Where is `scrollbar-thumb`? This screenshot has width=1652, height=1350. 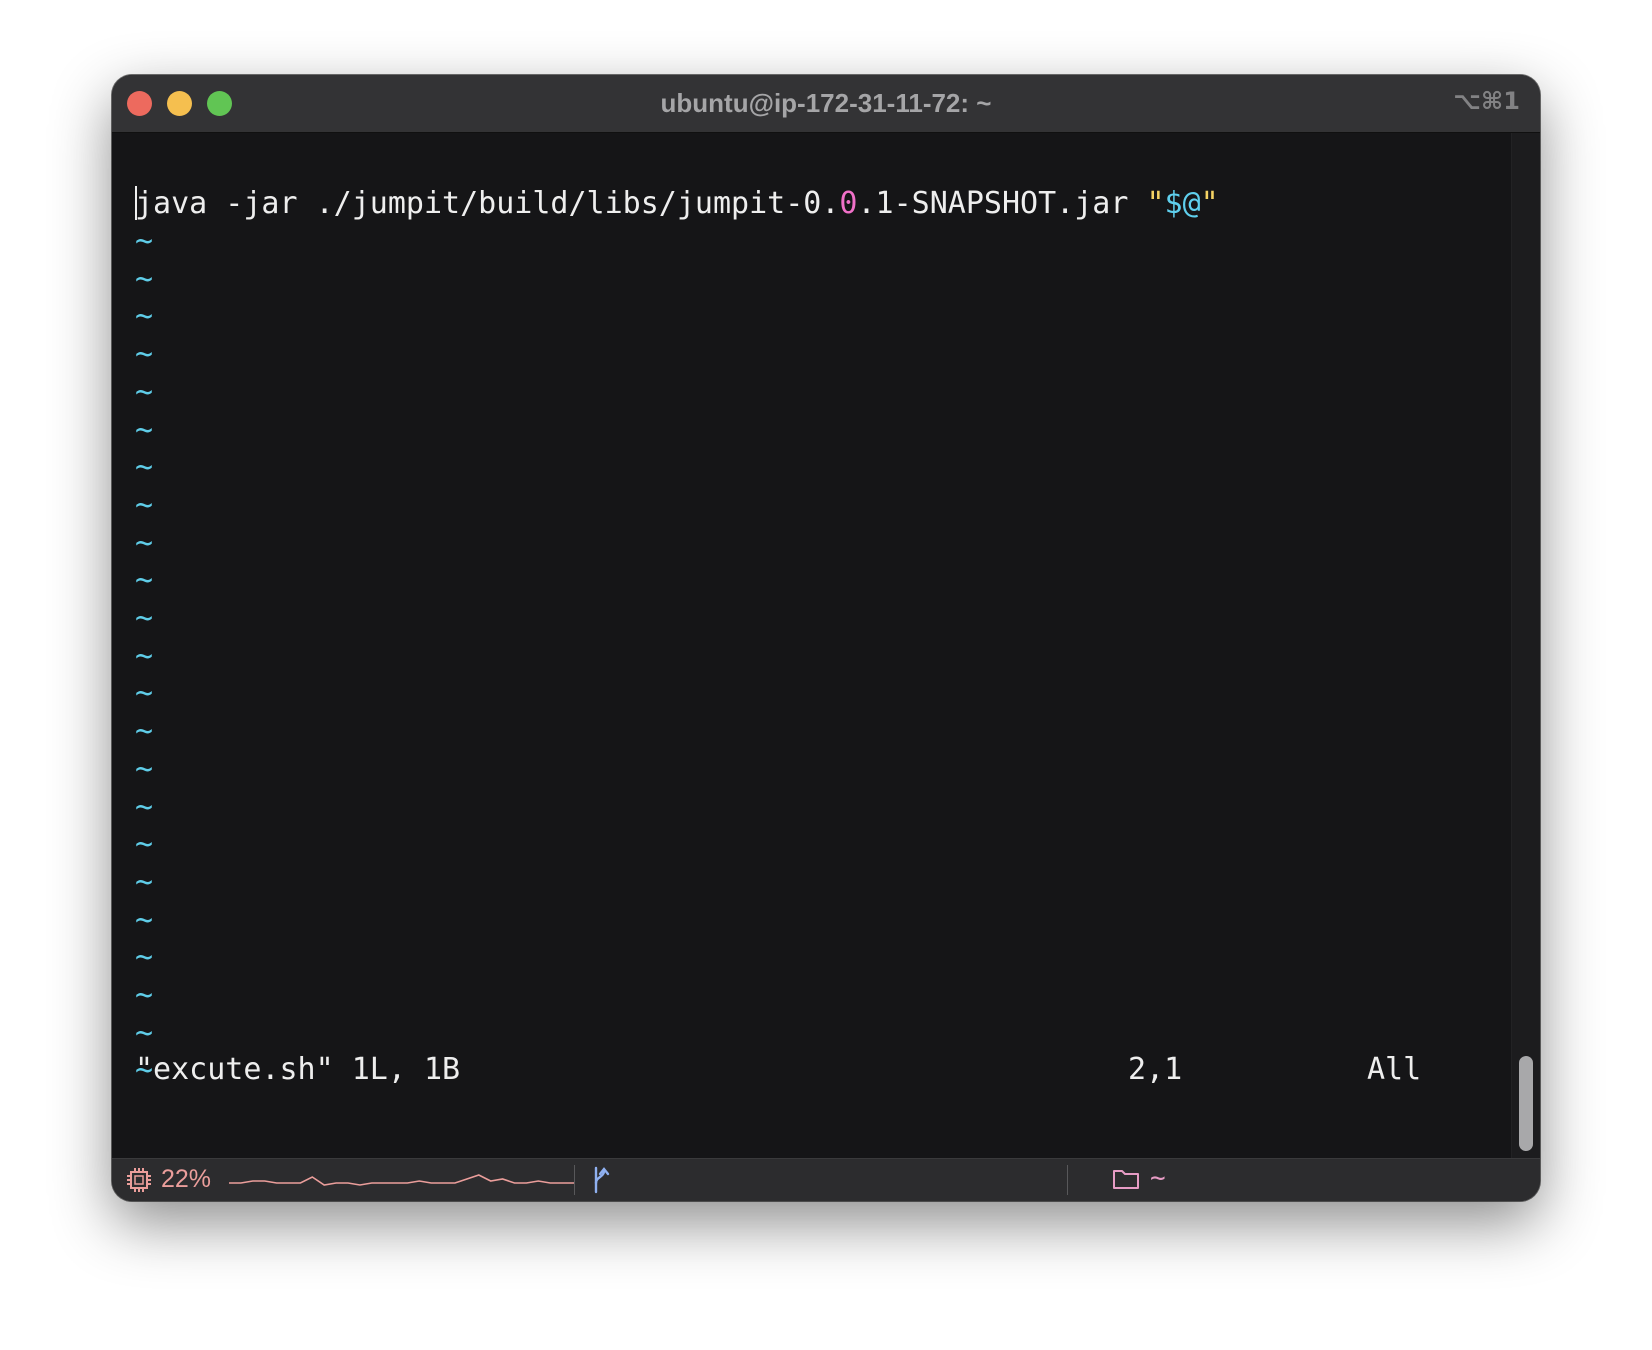 scrollbar-thumb is located at coordinates (1526, 1103).